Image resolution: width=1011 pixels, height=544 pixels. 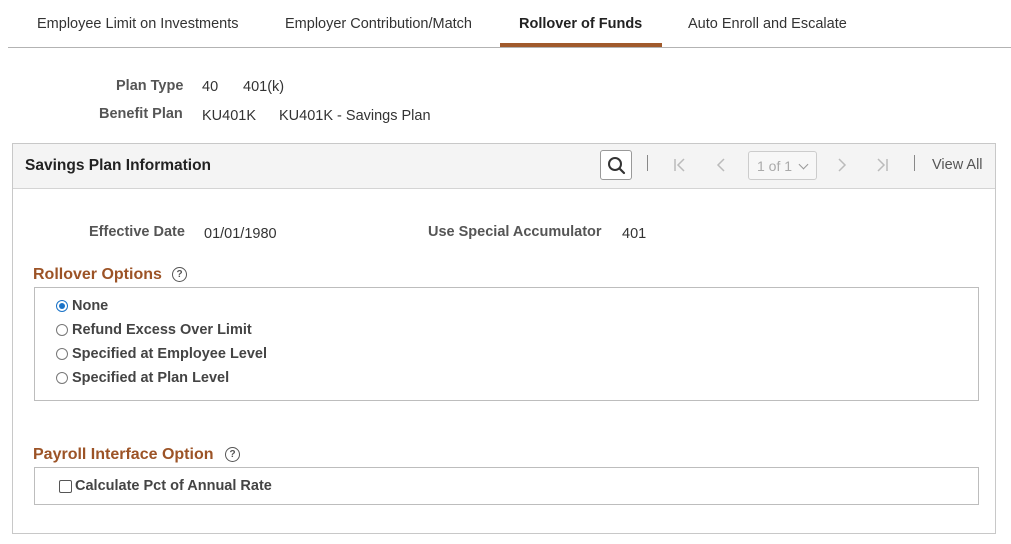 I want to click on radio-label: None, so click(x=90, y=306).